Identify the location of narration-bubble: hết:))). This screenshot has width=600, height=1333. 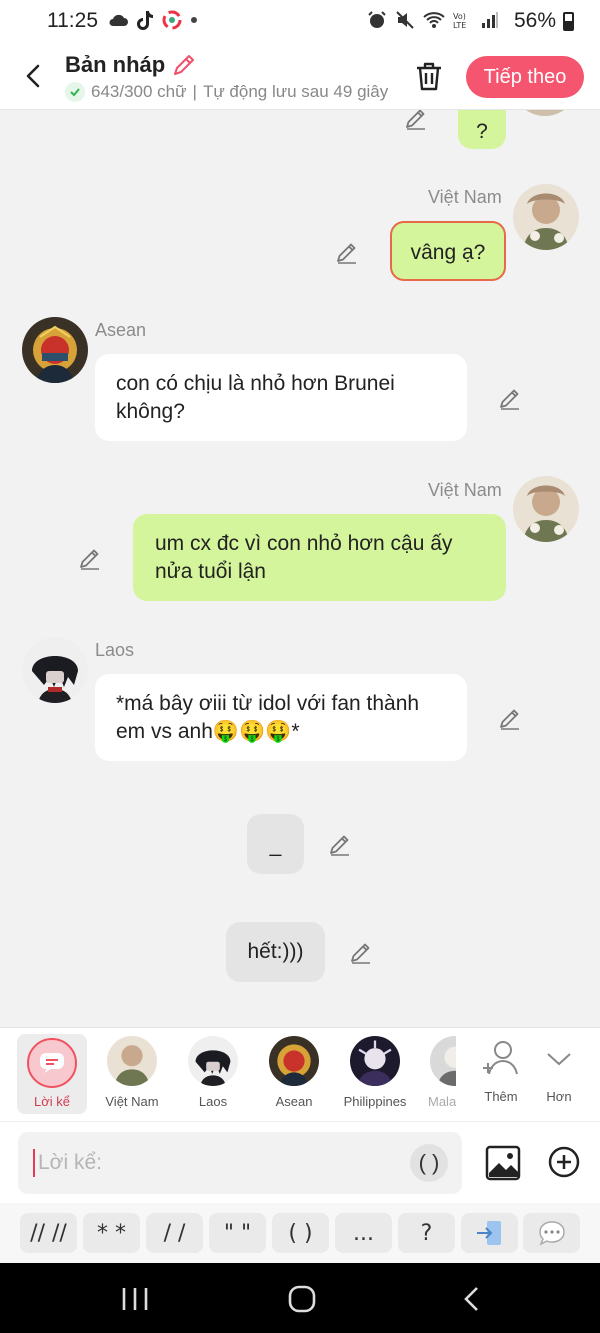
(275, 952).